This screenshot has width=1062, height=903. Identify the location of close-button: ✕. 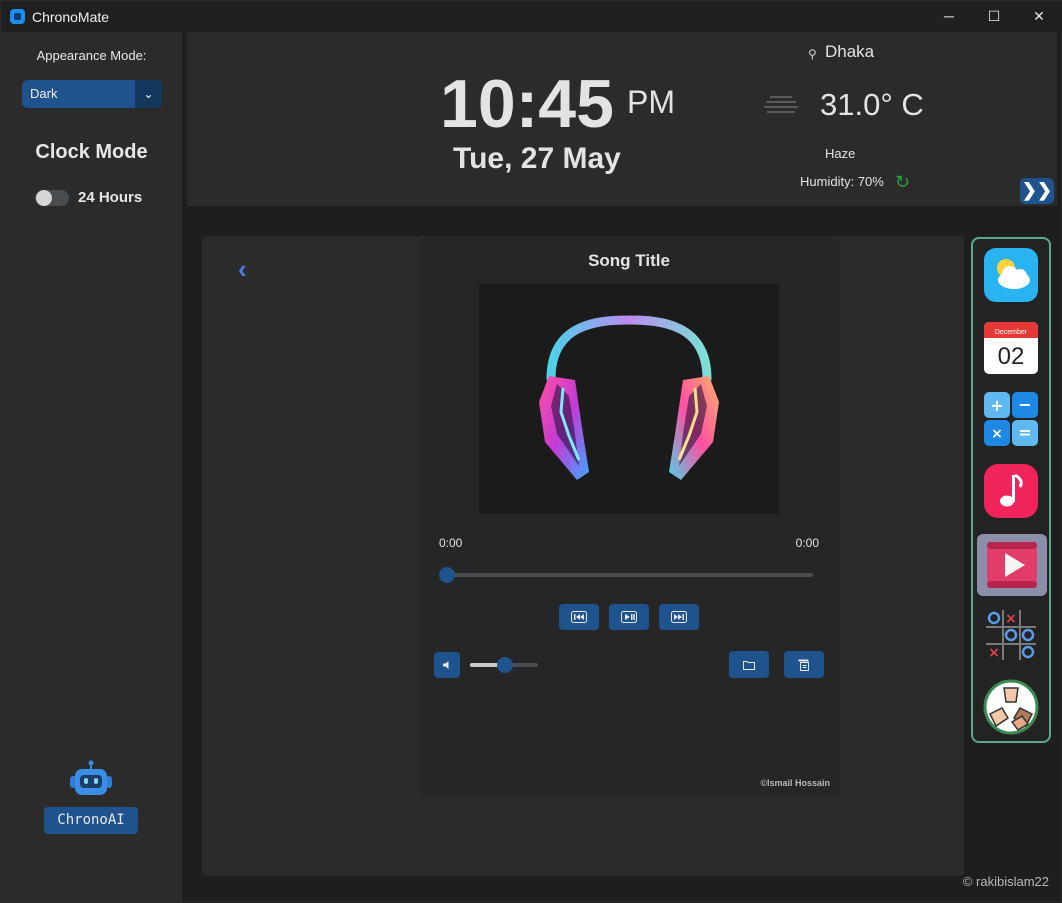
(1039, 16).